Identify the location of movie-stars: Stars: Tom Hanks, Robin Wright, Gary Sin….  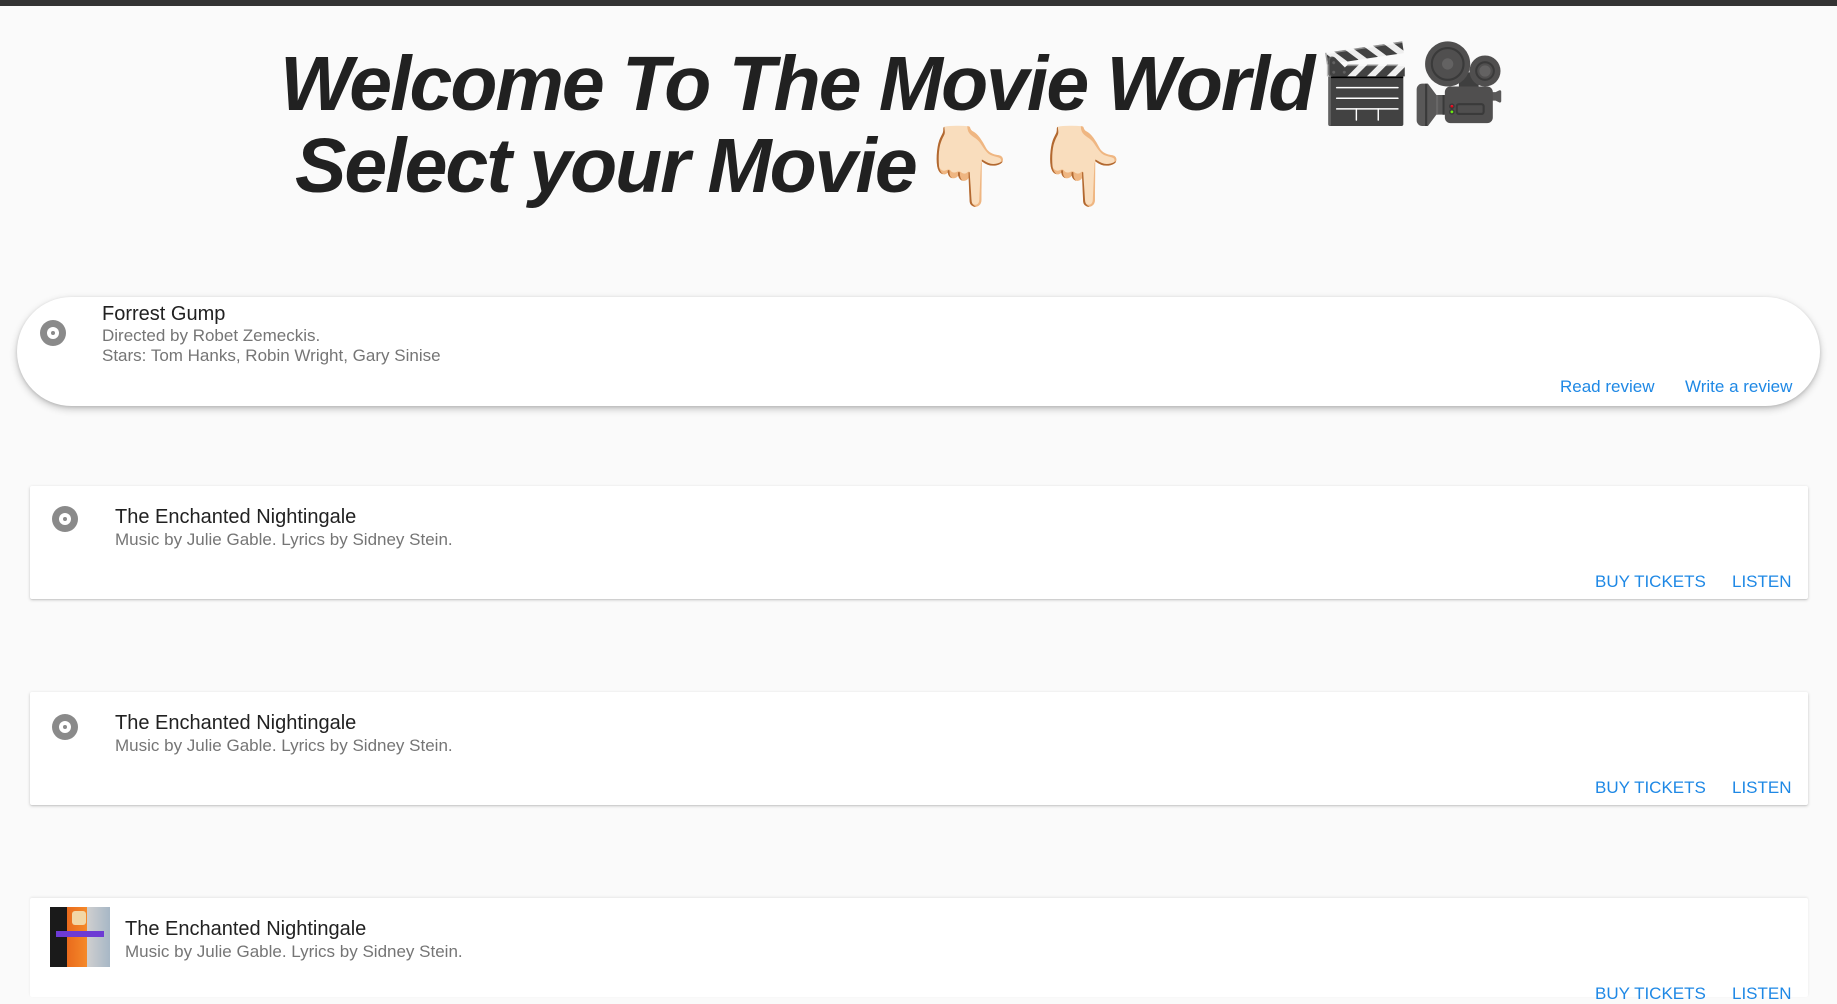
(271, 355).